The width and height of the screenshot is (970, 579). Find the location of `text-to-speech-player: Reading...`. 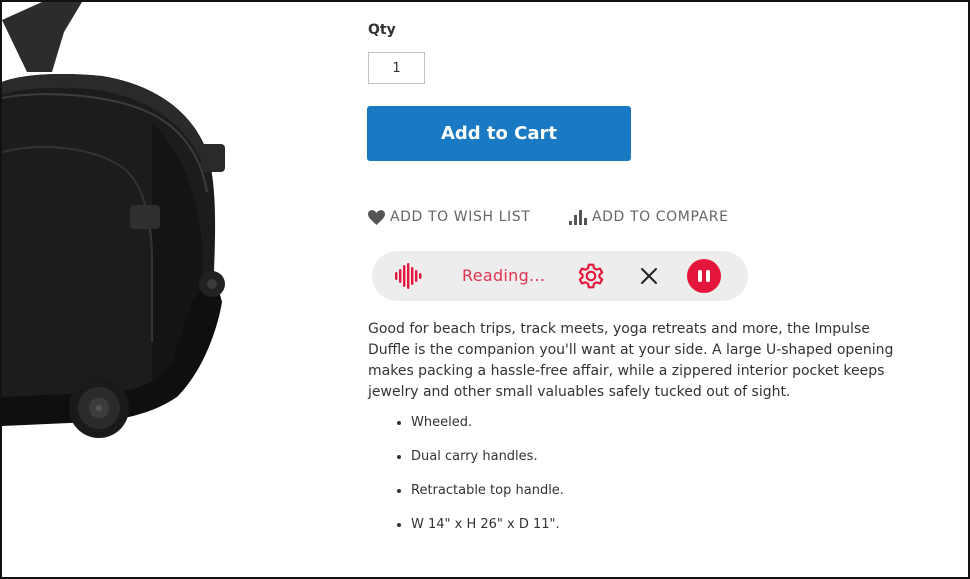

text-to-speech-player: Reading... is located at coordinates (560, 276).